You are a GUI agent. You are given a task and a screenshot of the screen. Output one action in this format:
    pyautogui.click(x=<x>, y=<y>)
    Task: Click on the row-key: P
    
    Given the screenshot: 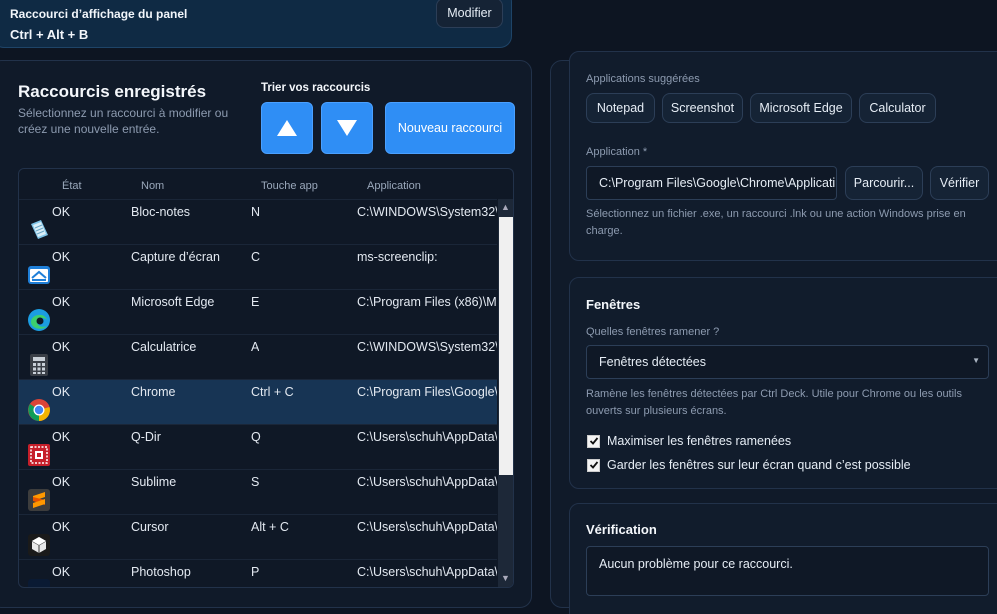 What is the action you would take?
    pyautogui.click(x=255, y=572)
    